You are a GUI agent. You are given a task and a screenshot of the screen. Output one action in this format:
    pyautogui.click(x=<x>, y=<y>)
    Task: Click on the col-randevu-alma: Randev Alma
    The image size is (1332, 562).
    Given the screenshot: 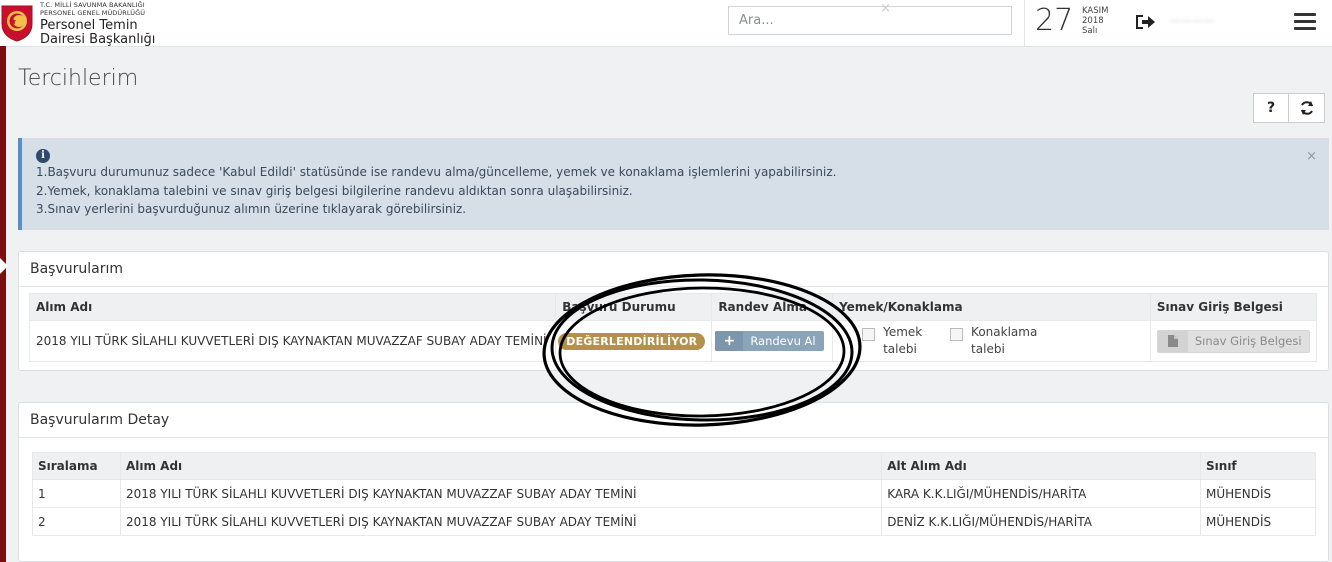 What is the action you would take?
    pyautogui.click(x=772, y=307)
    